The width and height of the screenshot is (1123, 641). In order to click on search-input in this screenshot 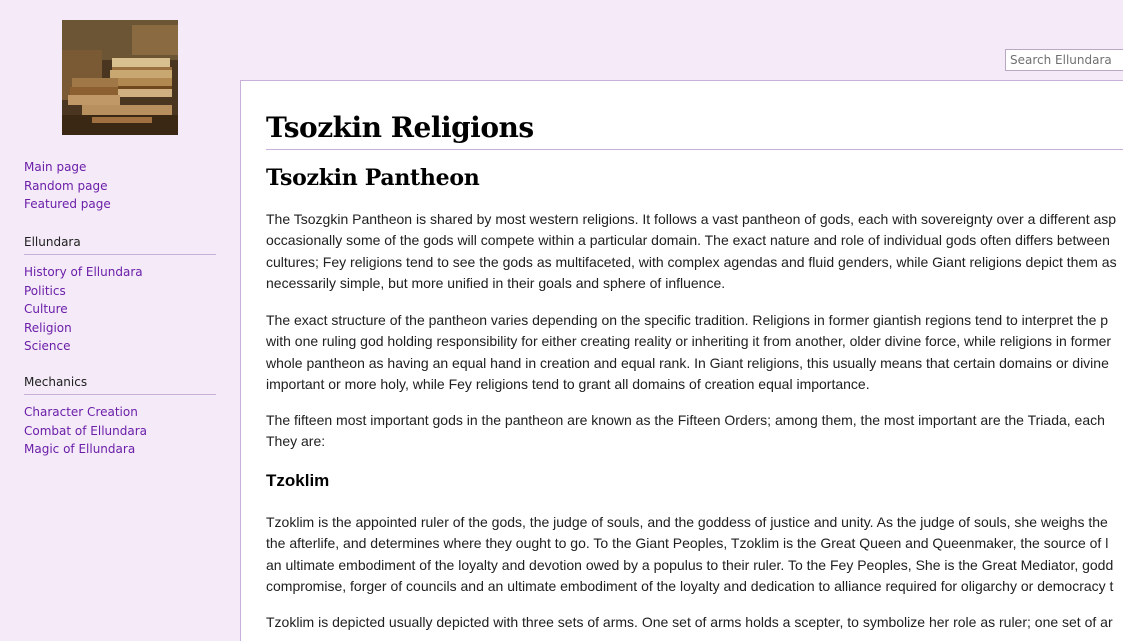, I will do `click(1064, 60)`.